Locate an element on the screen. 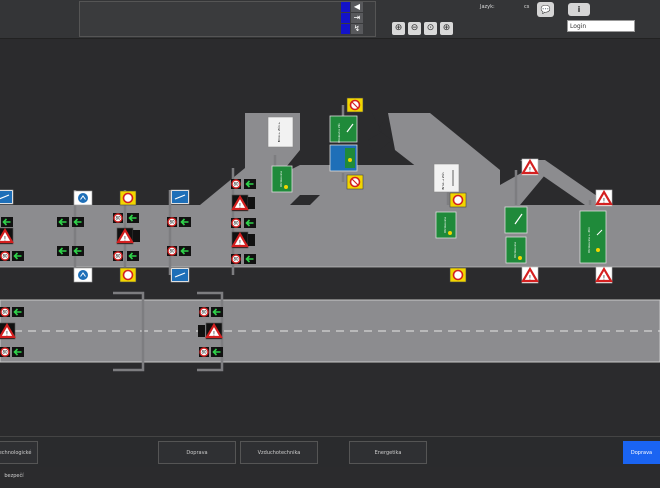  info-icon: i is located at coordinates (579, 9).